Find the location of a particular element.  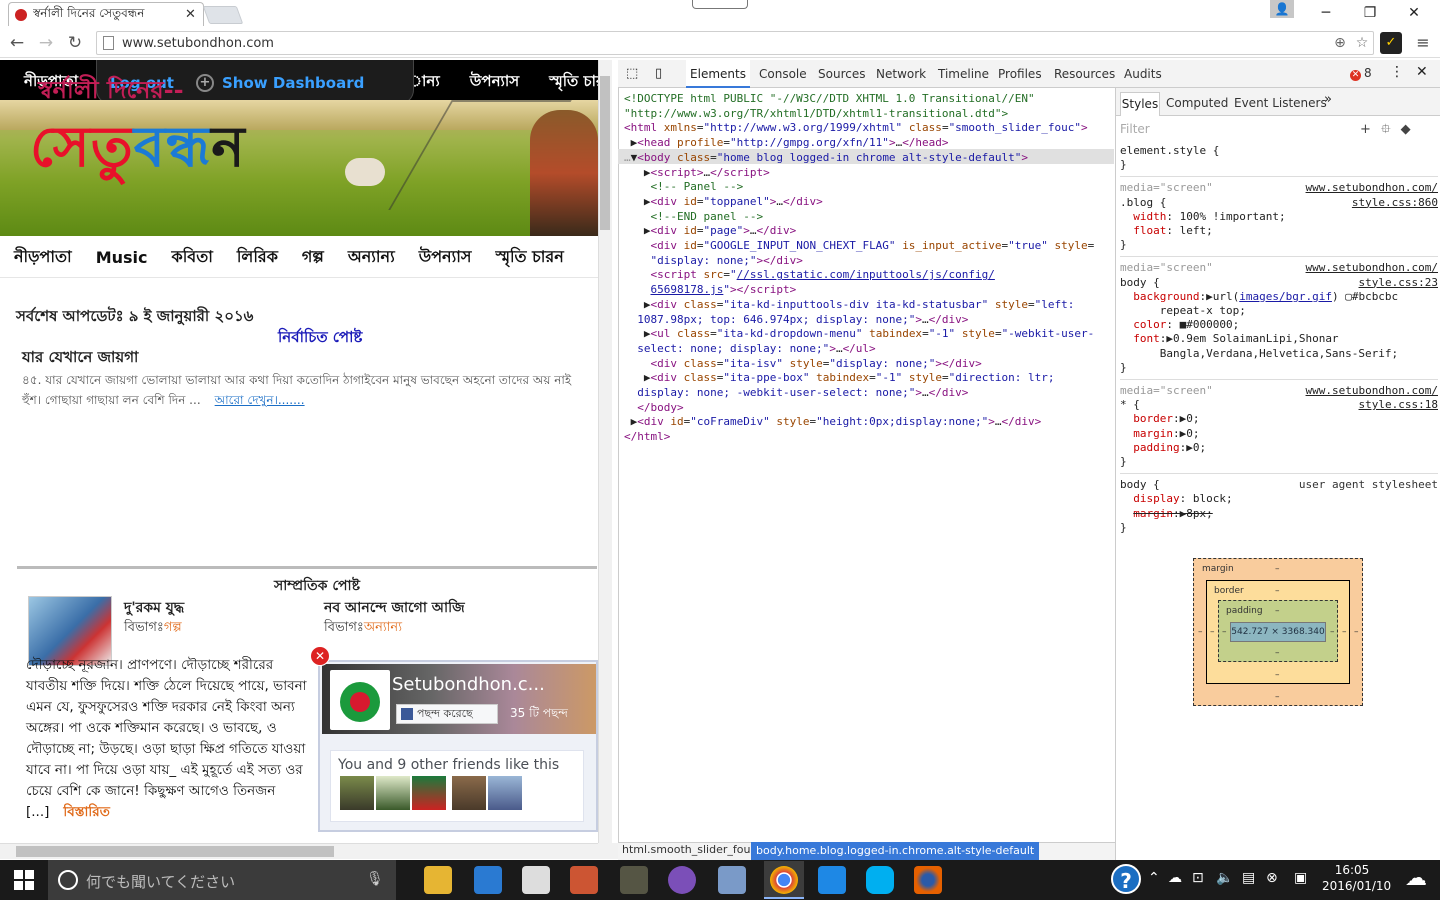

vertical-scroll-thumb is located at coordinates (605, 153).